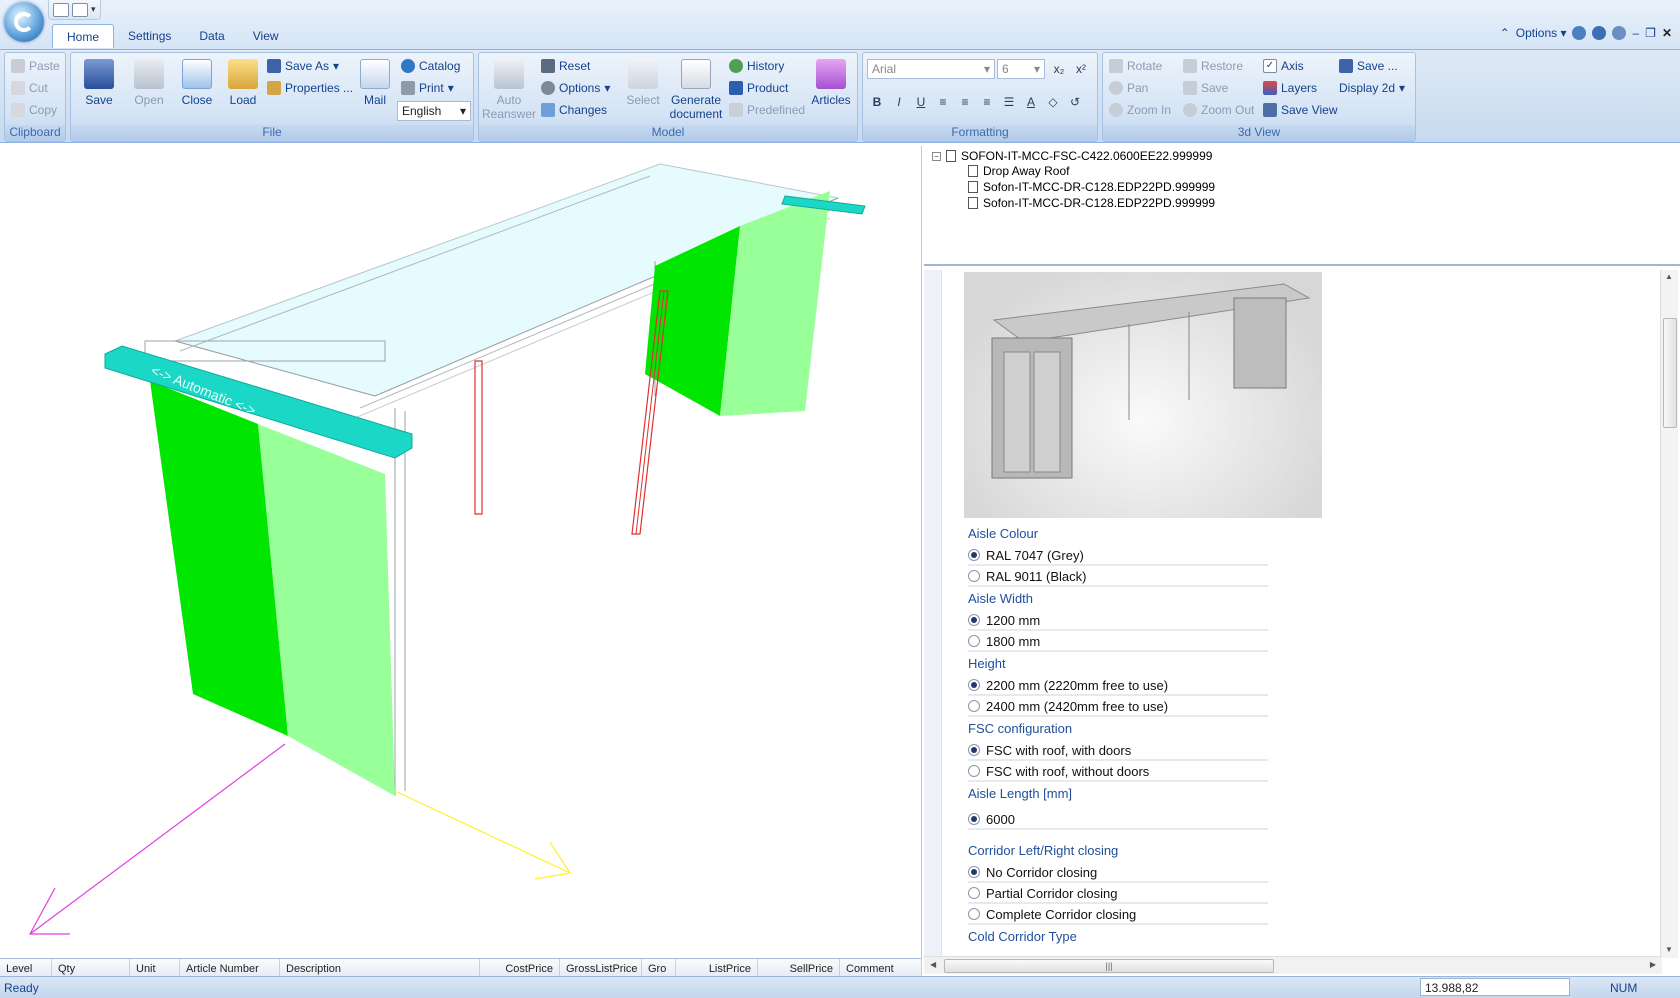 The height and width of the screenshot is (998, 1680). I want to click on save-view-button: Save View, so click(1300, 110).